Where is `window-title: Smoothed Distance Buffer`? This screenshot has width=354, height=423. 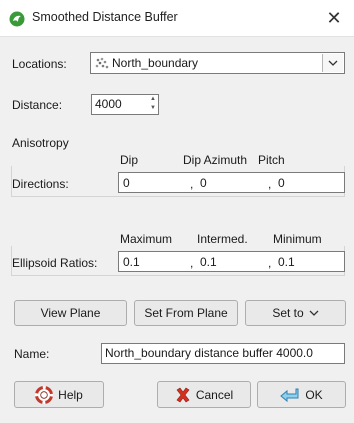
window-title: Smoothed Distance Buffer is located at coordinates (105, 17).